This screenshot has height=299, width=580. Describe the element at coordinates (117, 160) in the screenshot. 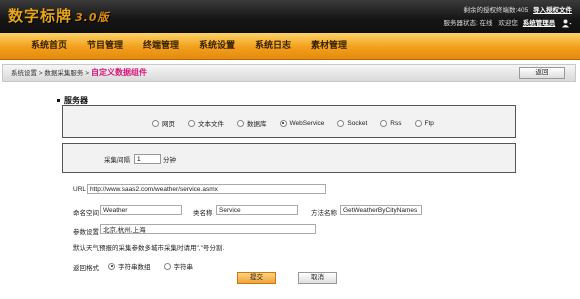

I see `interval-label: 采集间隔` at that location.